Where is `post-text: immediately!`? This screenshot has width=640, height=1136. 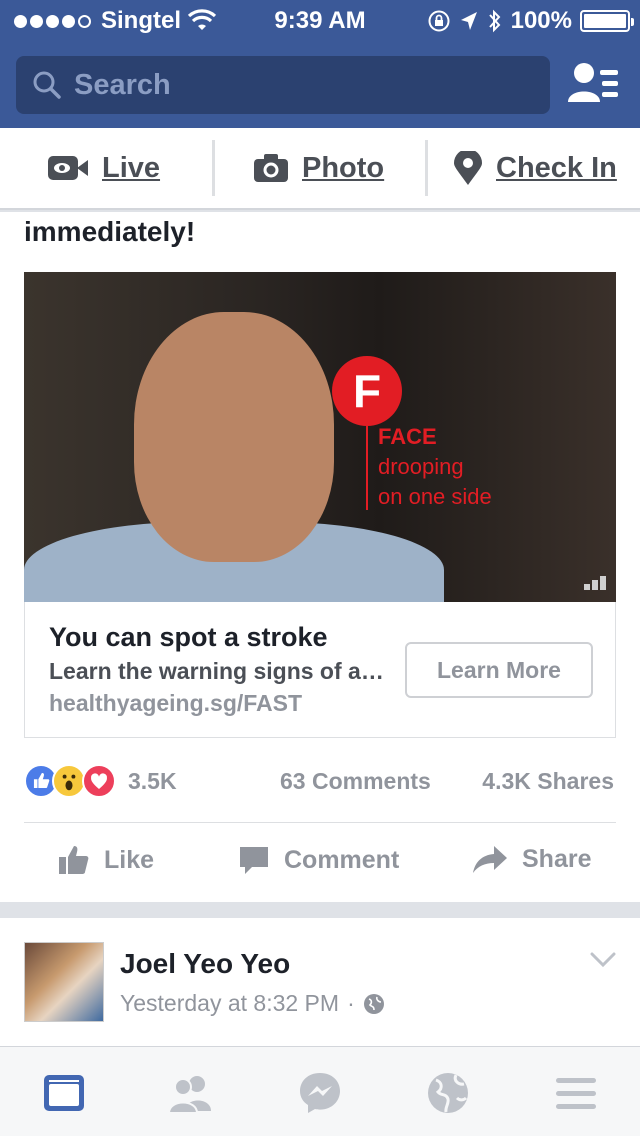
post-text: immediately! is located at coordinates (110, 231).